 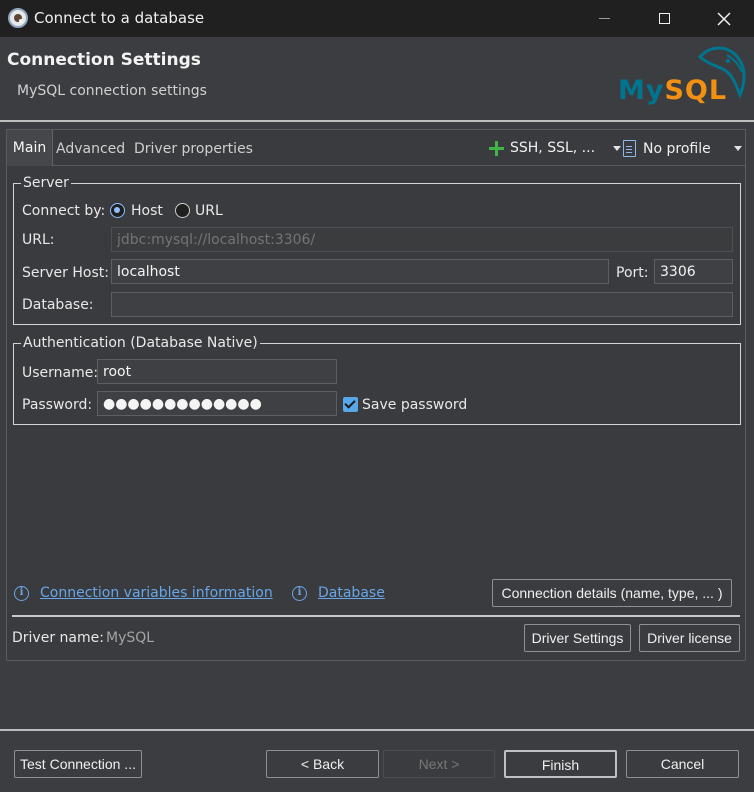 What do you see at coordinates (90, 149) in the screenshot?
I see `tab-advanced: Advanced` at bounding box center [90, 149].